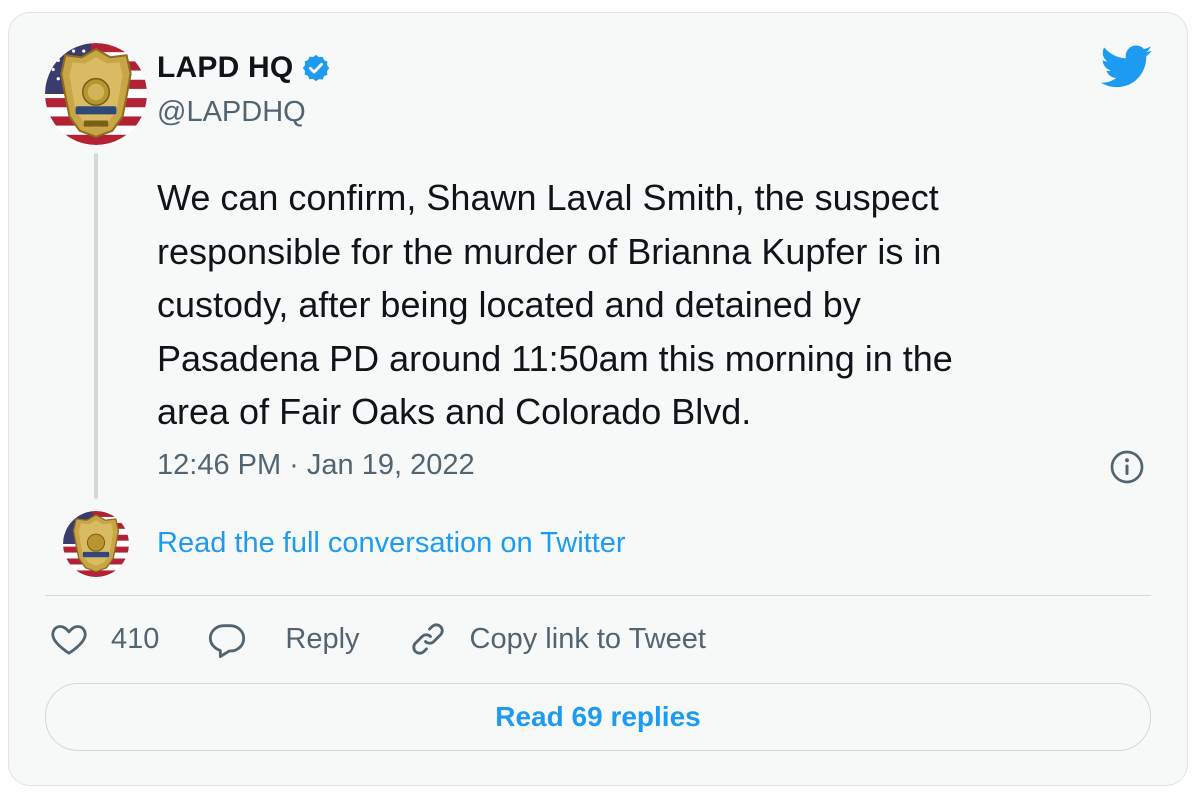  I want to click on speech-bubble-icon, so click(227, 641).